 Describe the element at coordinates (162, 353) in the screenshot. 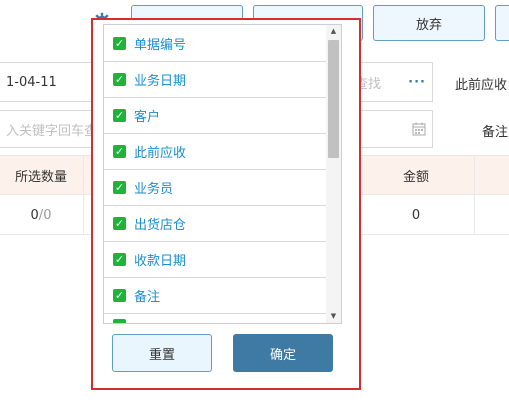

I see `reset-button: 重置` at that location.